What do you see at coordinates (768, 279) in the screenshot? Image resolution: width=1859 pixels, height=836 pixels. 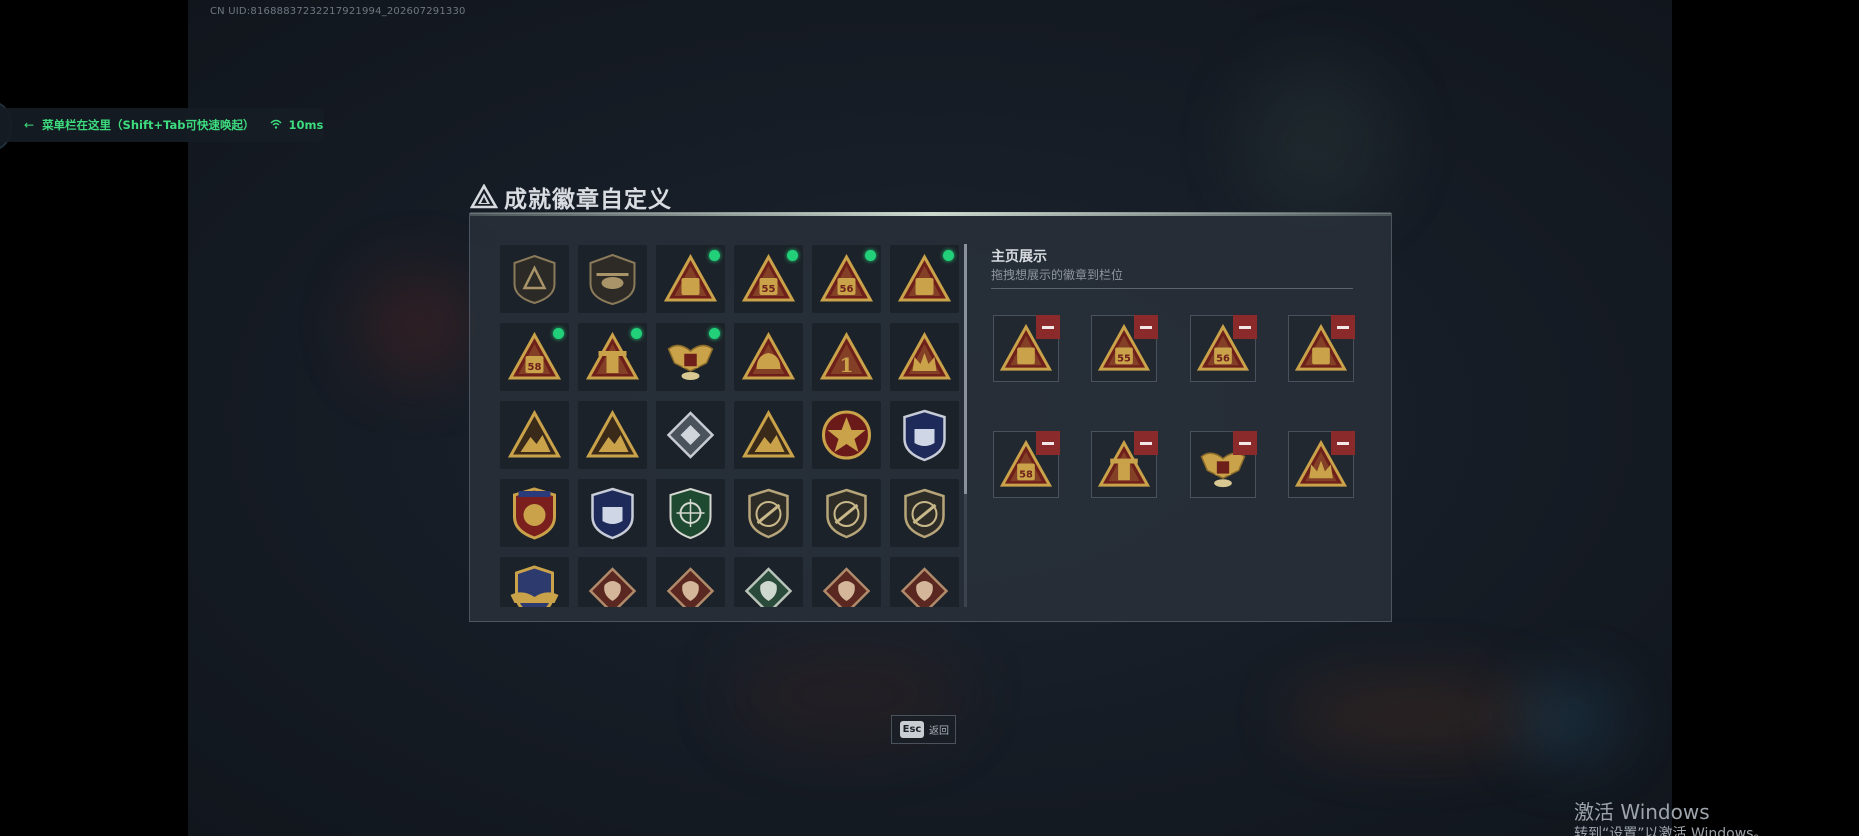 I see `badge-cell: 55` at bounding box center [768, 279].